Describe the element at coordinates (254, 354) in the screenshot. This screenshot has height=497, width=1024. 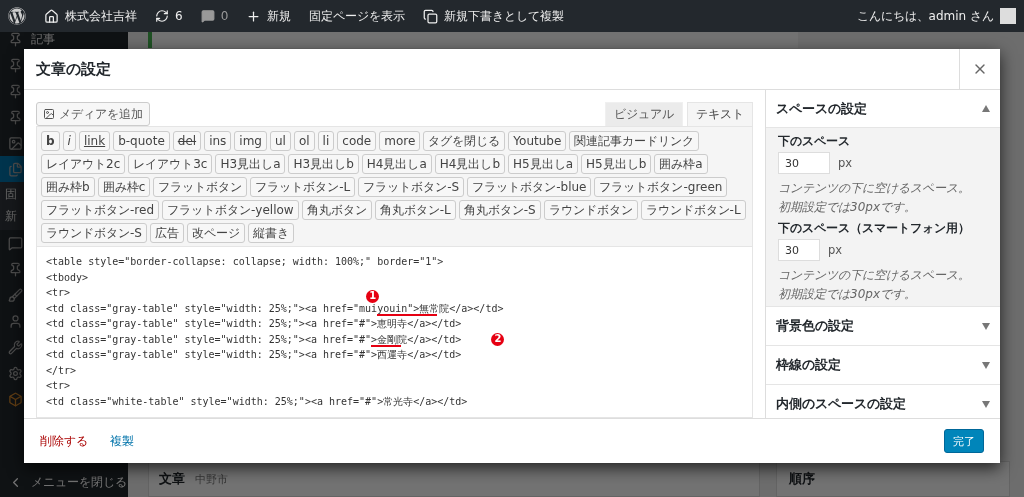
I see `code-line: <td class="gray-table" style="width: 25%;"><a href="#">西運寺</a></td>` at that location.